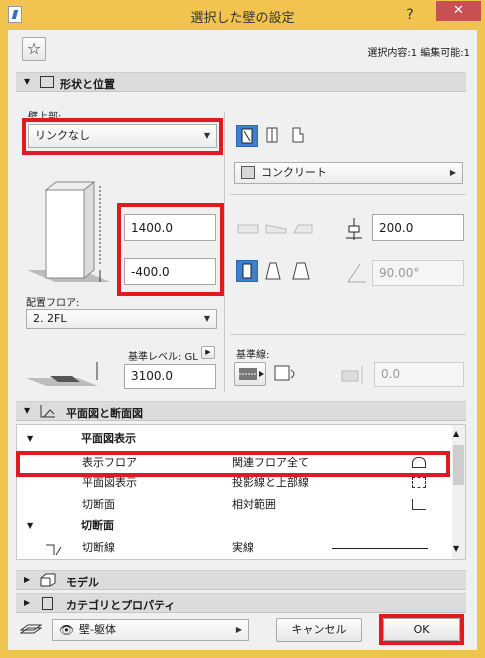 The width and height of the screenshot is (485, 658). I want to click on layer-icon, so click(31, 629).